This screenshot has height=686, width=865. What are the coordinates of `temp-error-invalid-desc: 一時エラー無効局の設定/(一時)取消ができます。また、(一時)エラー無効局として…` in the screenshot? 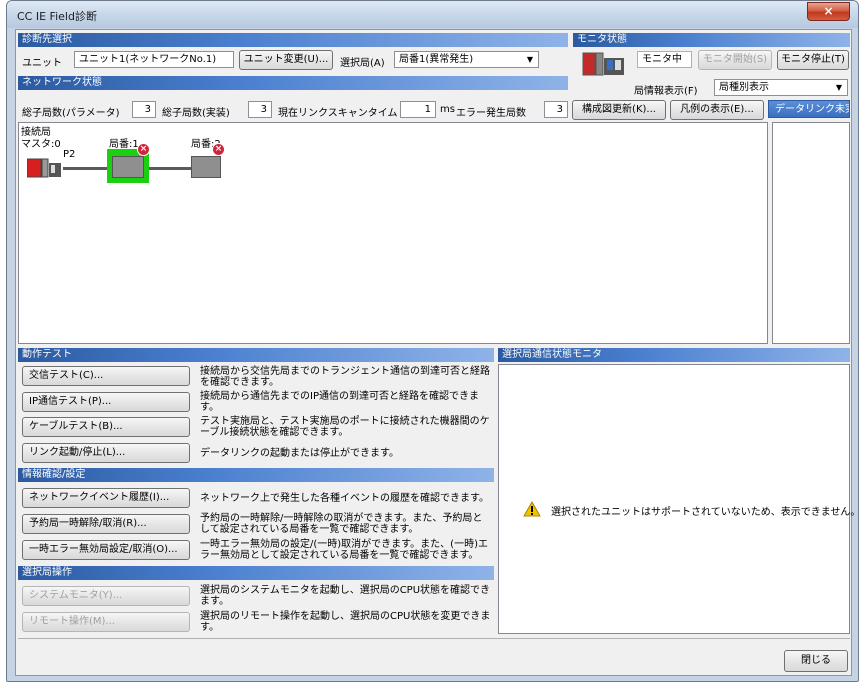 It's located at (344, 550).